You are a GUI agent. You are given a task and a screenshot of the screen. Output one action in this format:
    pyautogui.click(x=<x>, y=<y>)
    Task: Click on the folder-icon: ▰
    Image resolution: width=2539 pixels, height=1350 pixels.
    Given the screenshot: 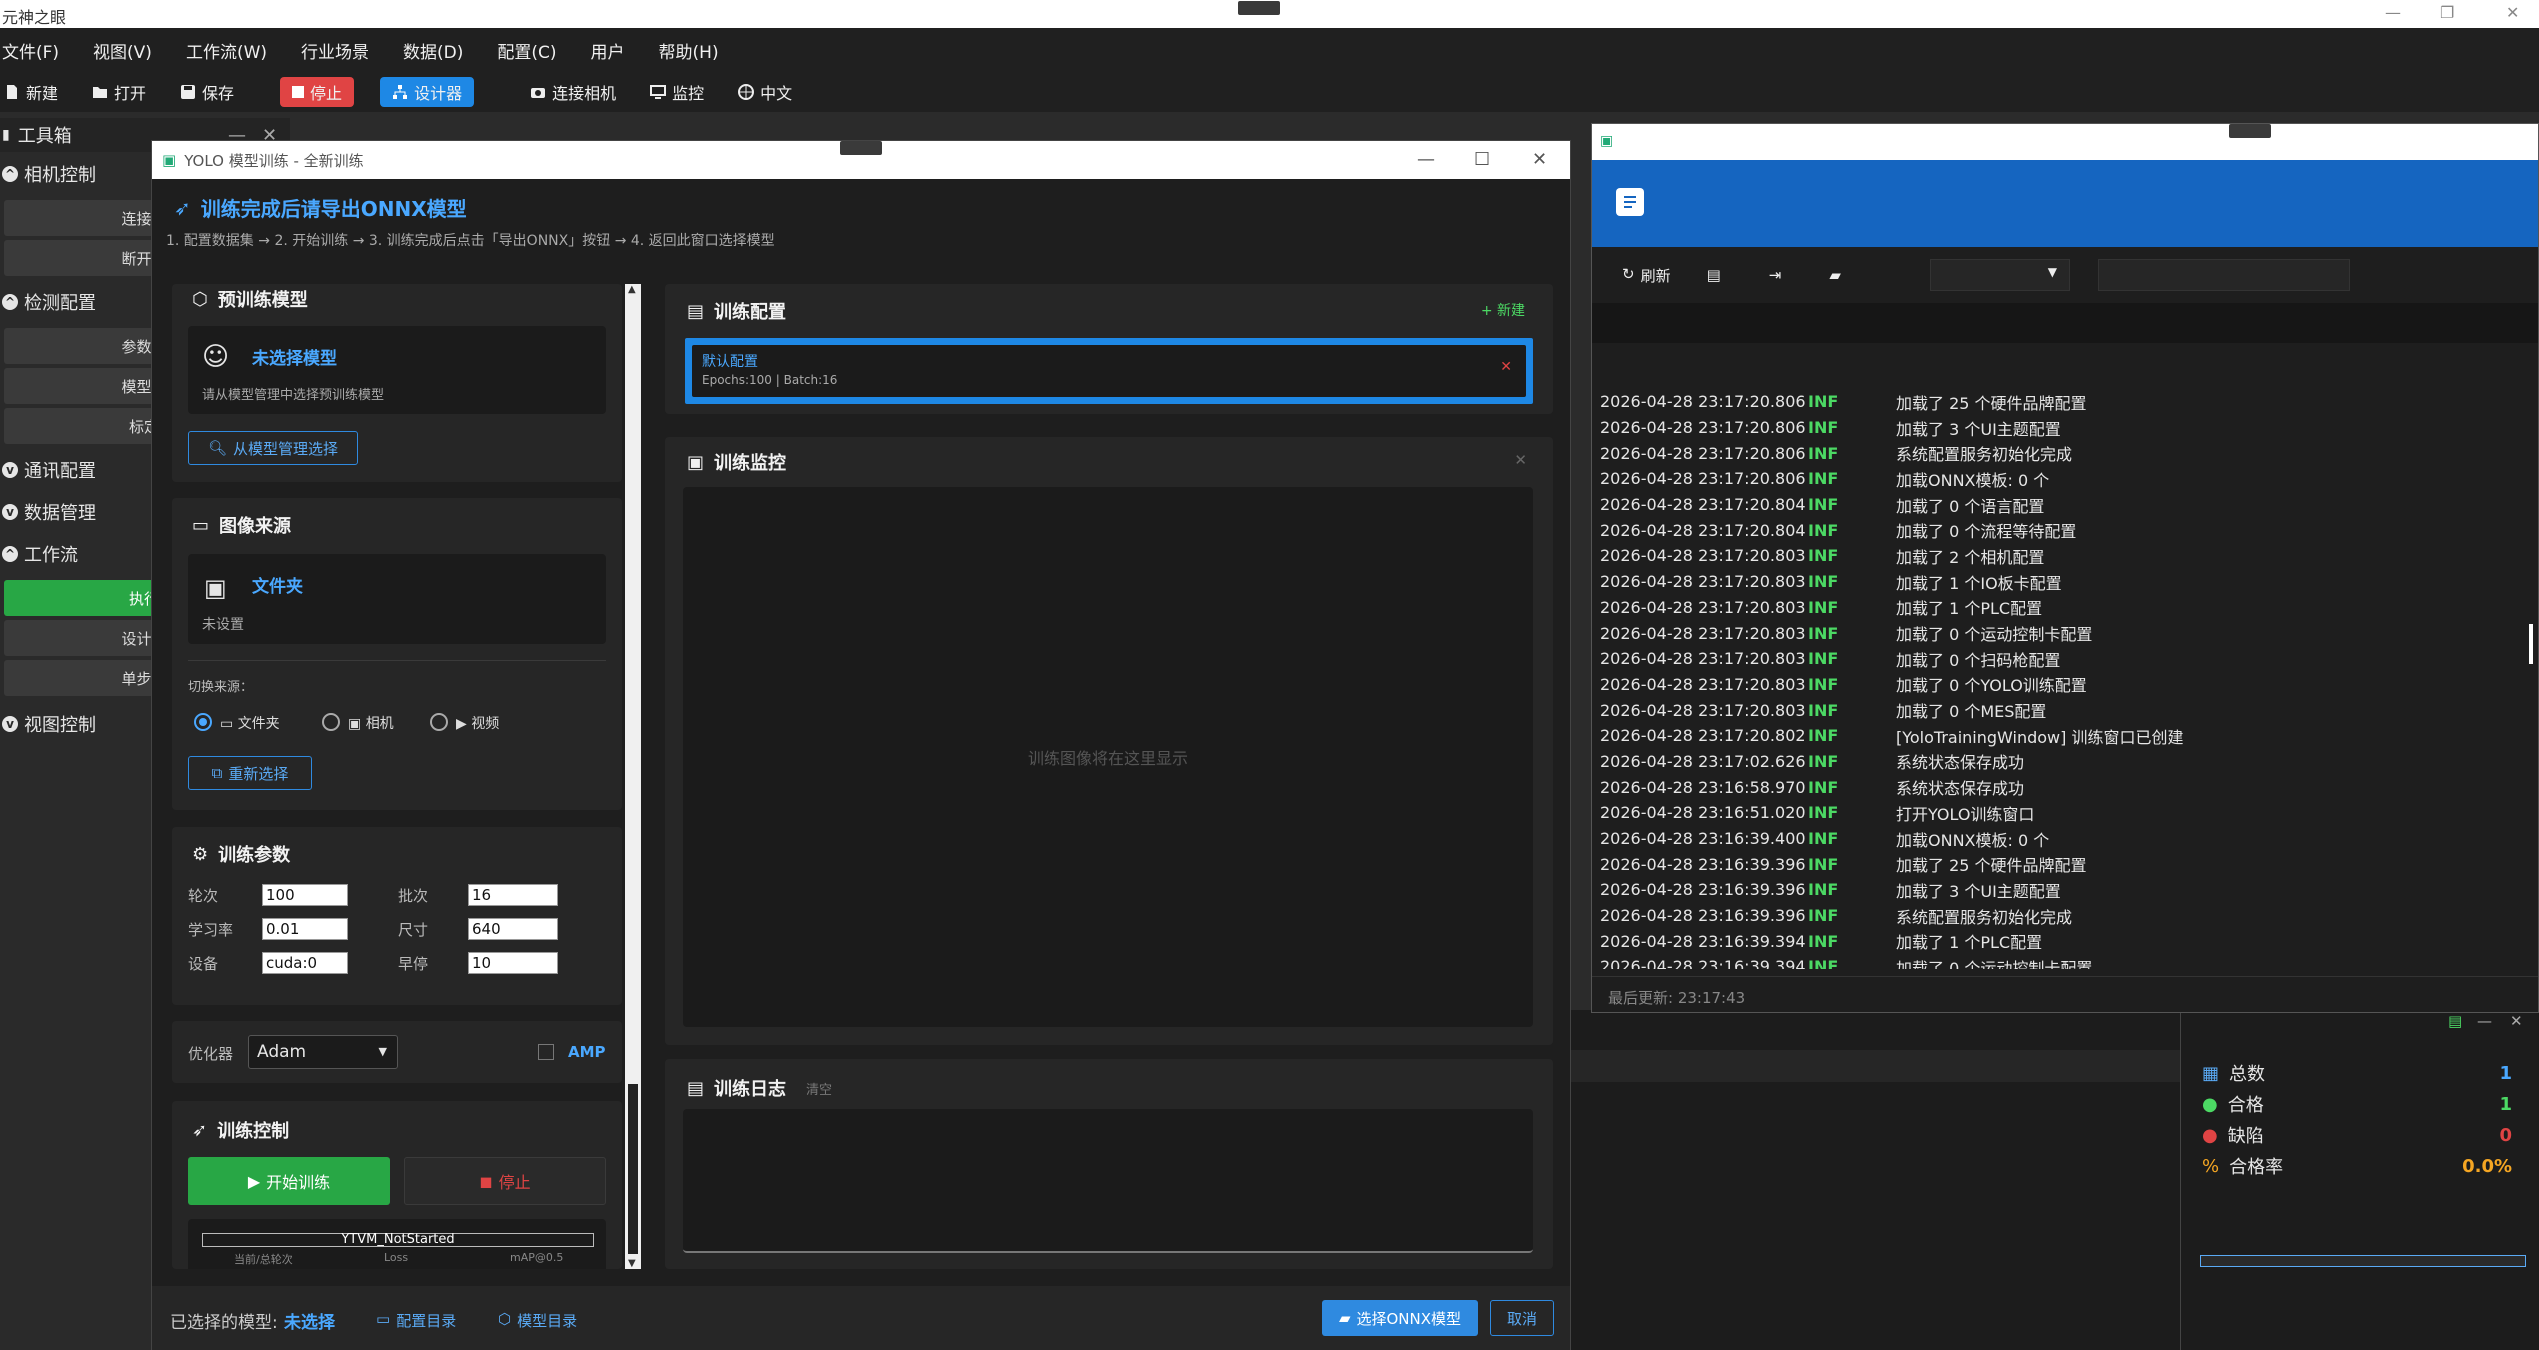 What is the action you would take?
    pyautogui.click(x=1835, y=275)
    